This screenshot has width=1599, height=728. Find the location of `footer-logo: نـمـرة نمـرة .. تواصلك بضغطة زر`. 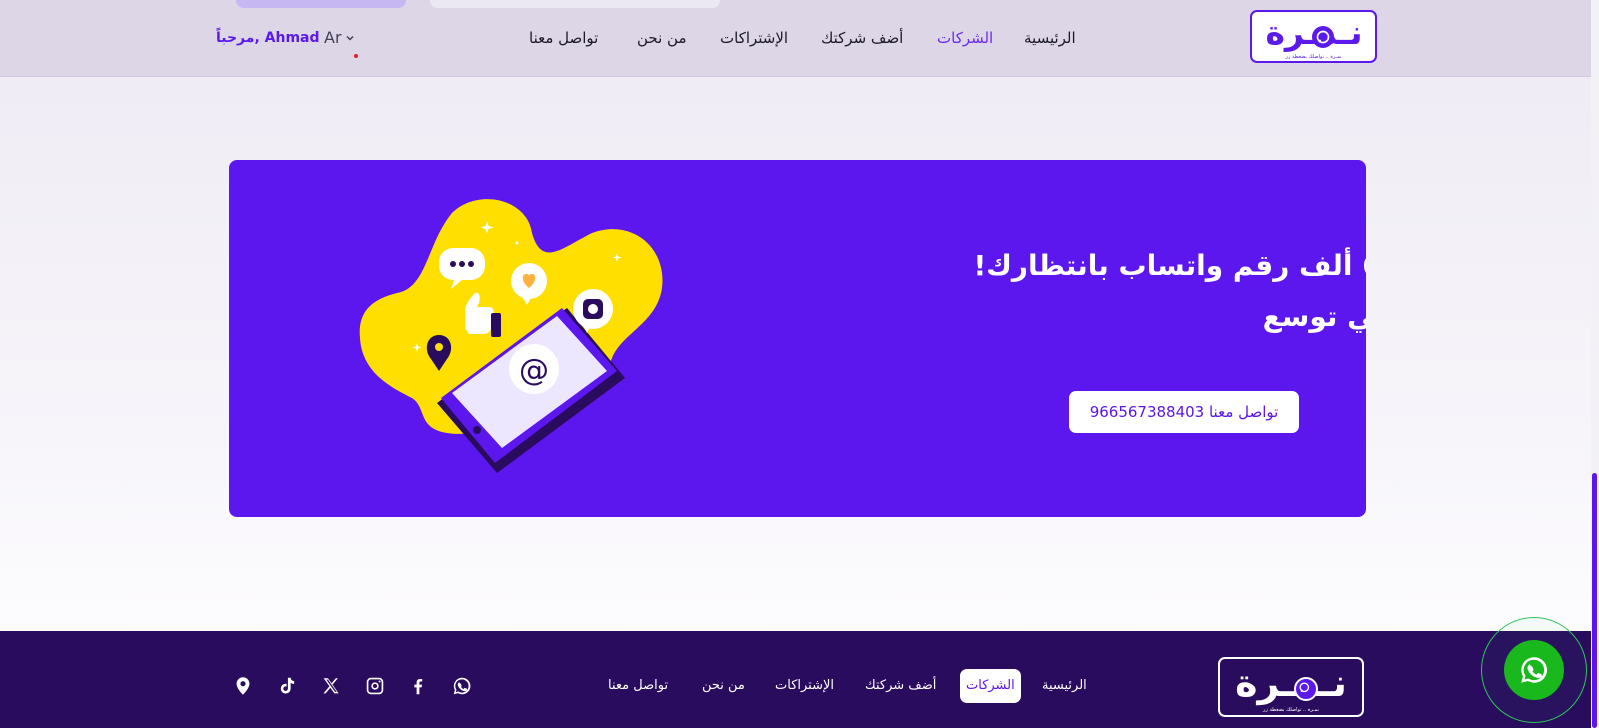

footer-logo: نـمـرة نمـرة .. تواصلك بضغطة زر is located at coordinates (1291, 687).